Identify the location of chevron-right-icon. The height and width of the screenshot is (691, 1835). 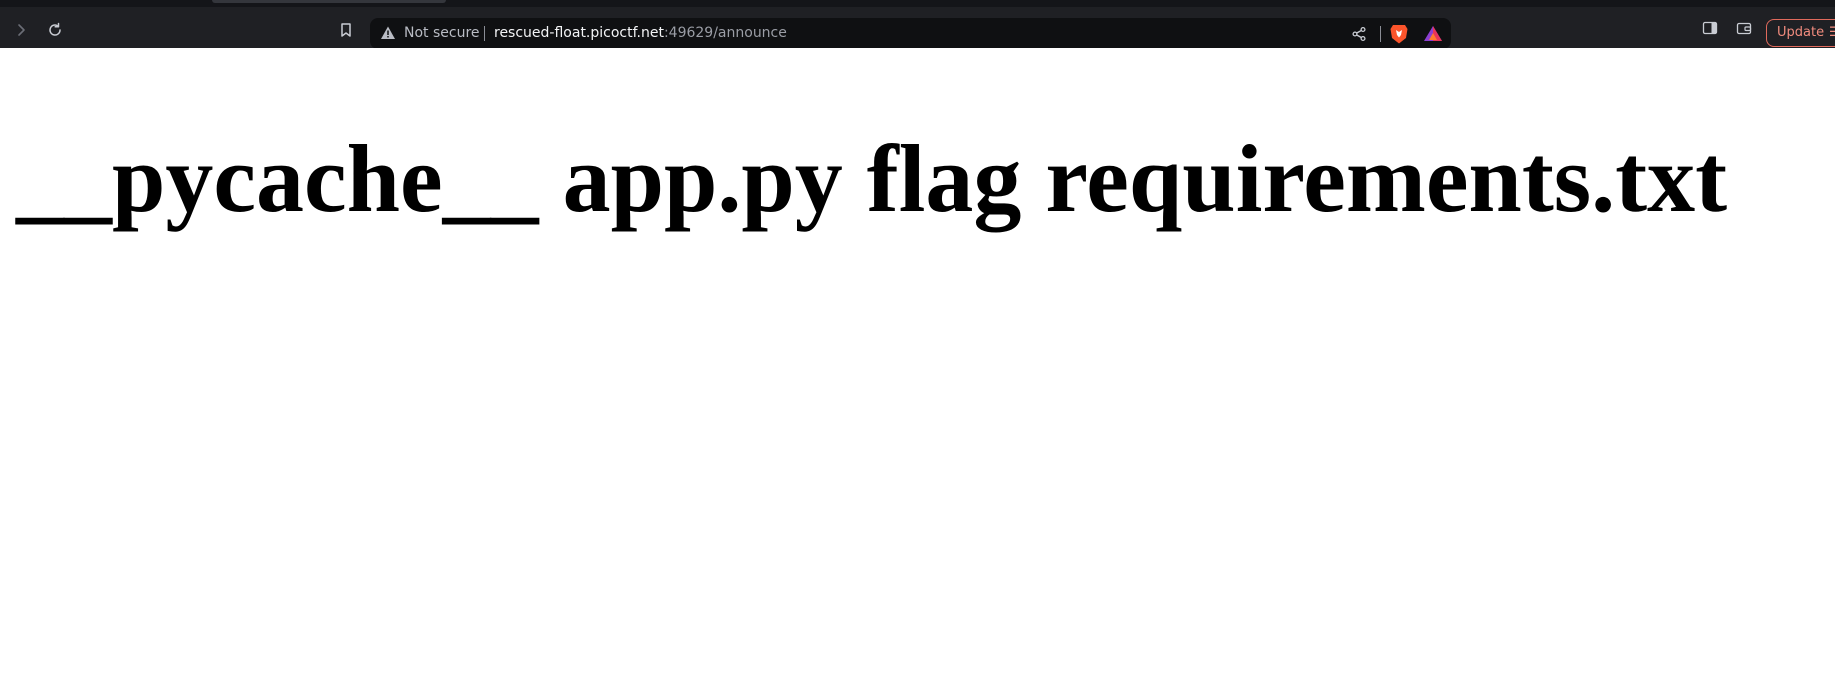
(21, 30).